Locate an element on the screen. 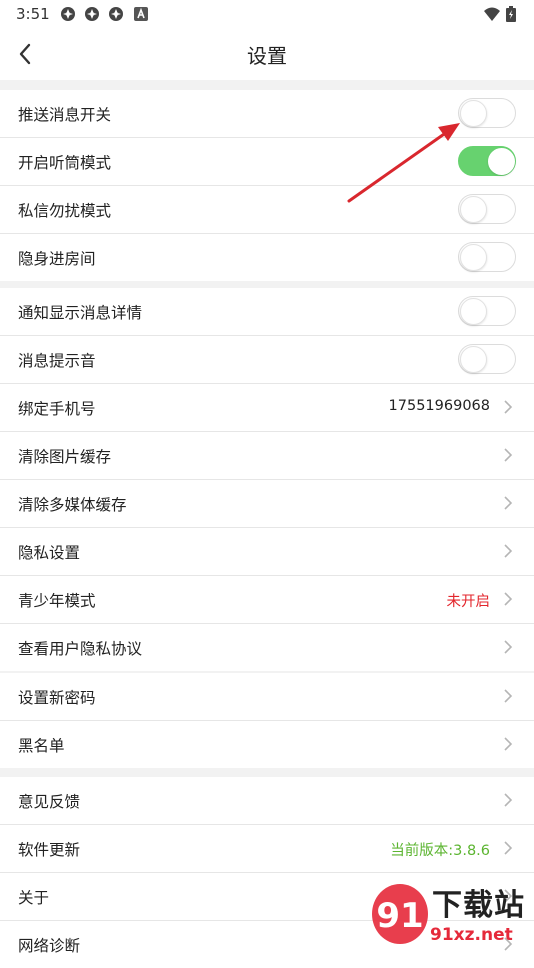  settings-row: 绑定手机号 17551969068 is located at coordinates (267, 408).